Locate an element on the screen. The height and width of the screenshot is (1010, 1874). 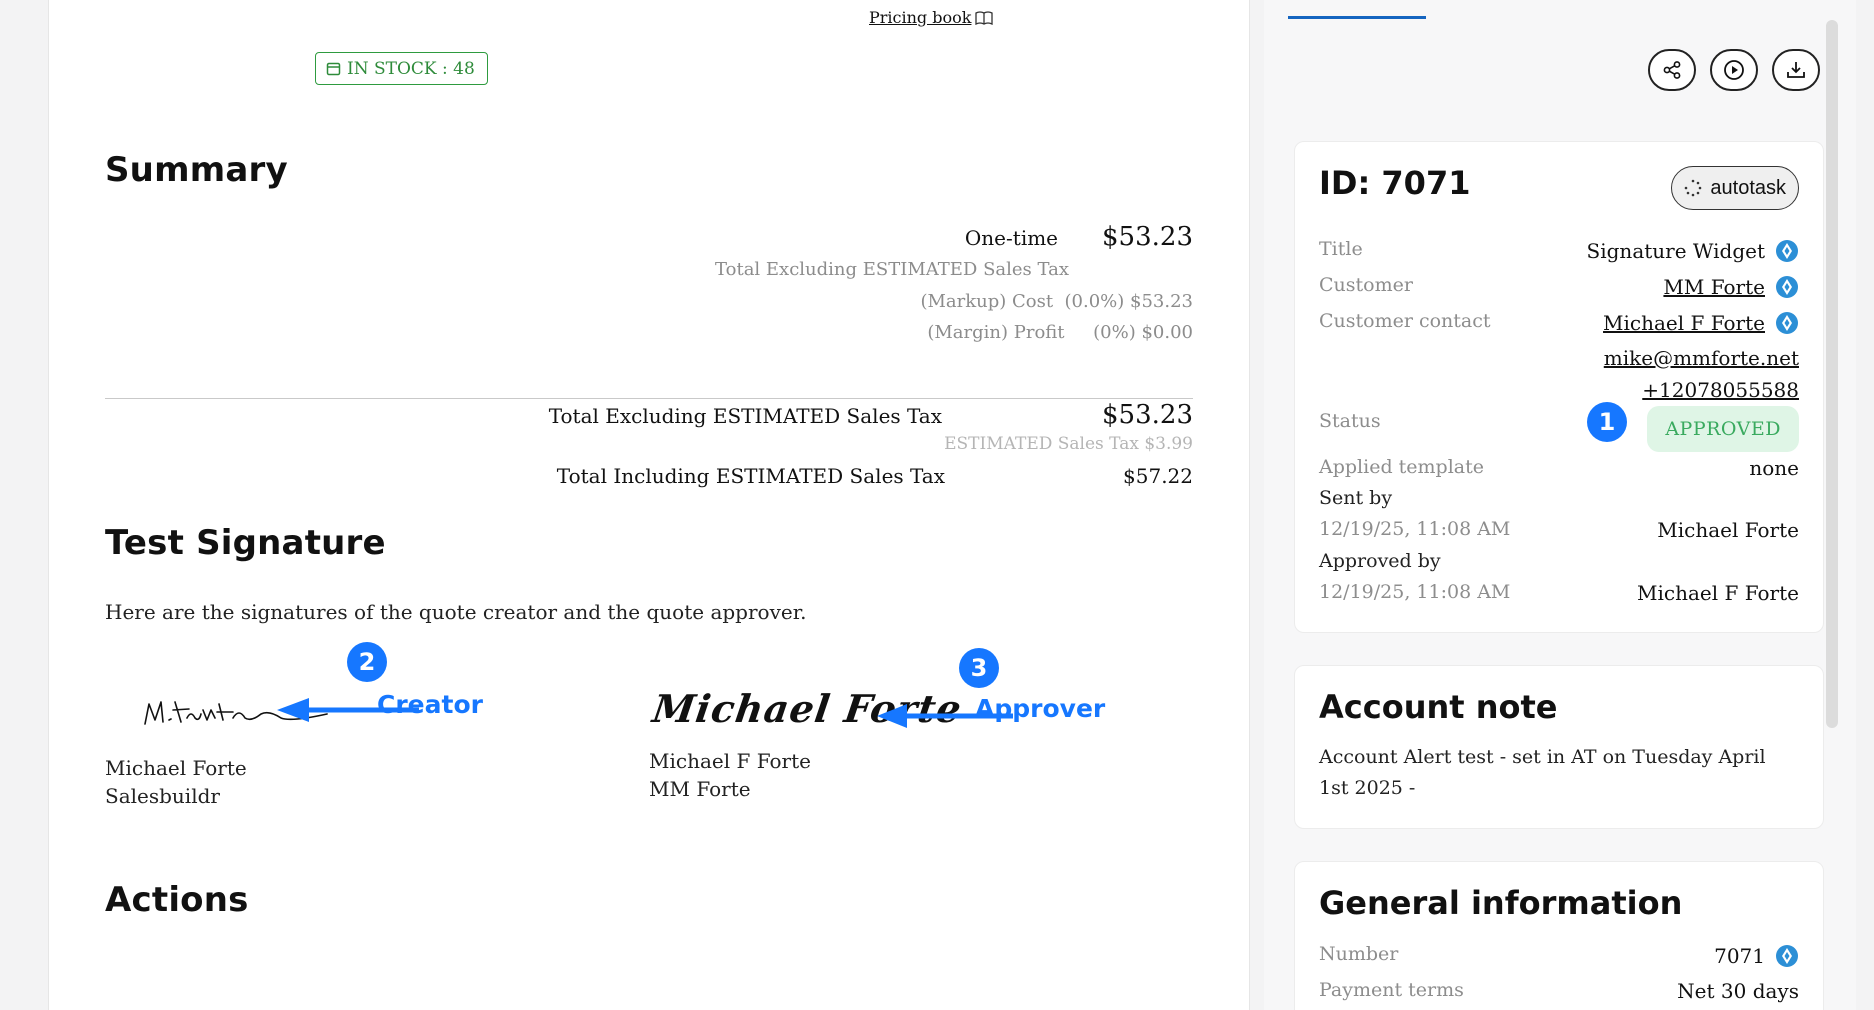
autotask-button: autotask is located at coordinates (1735, 188).